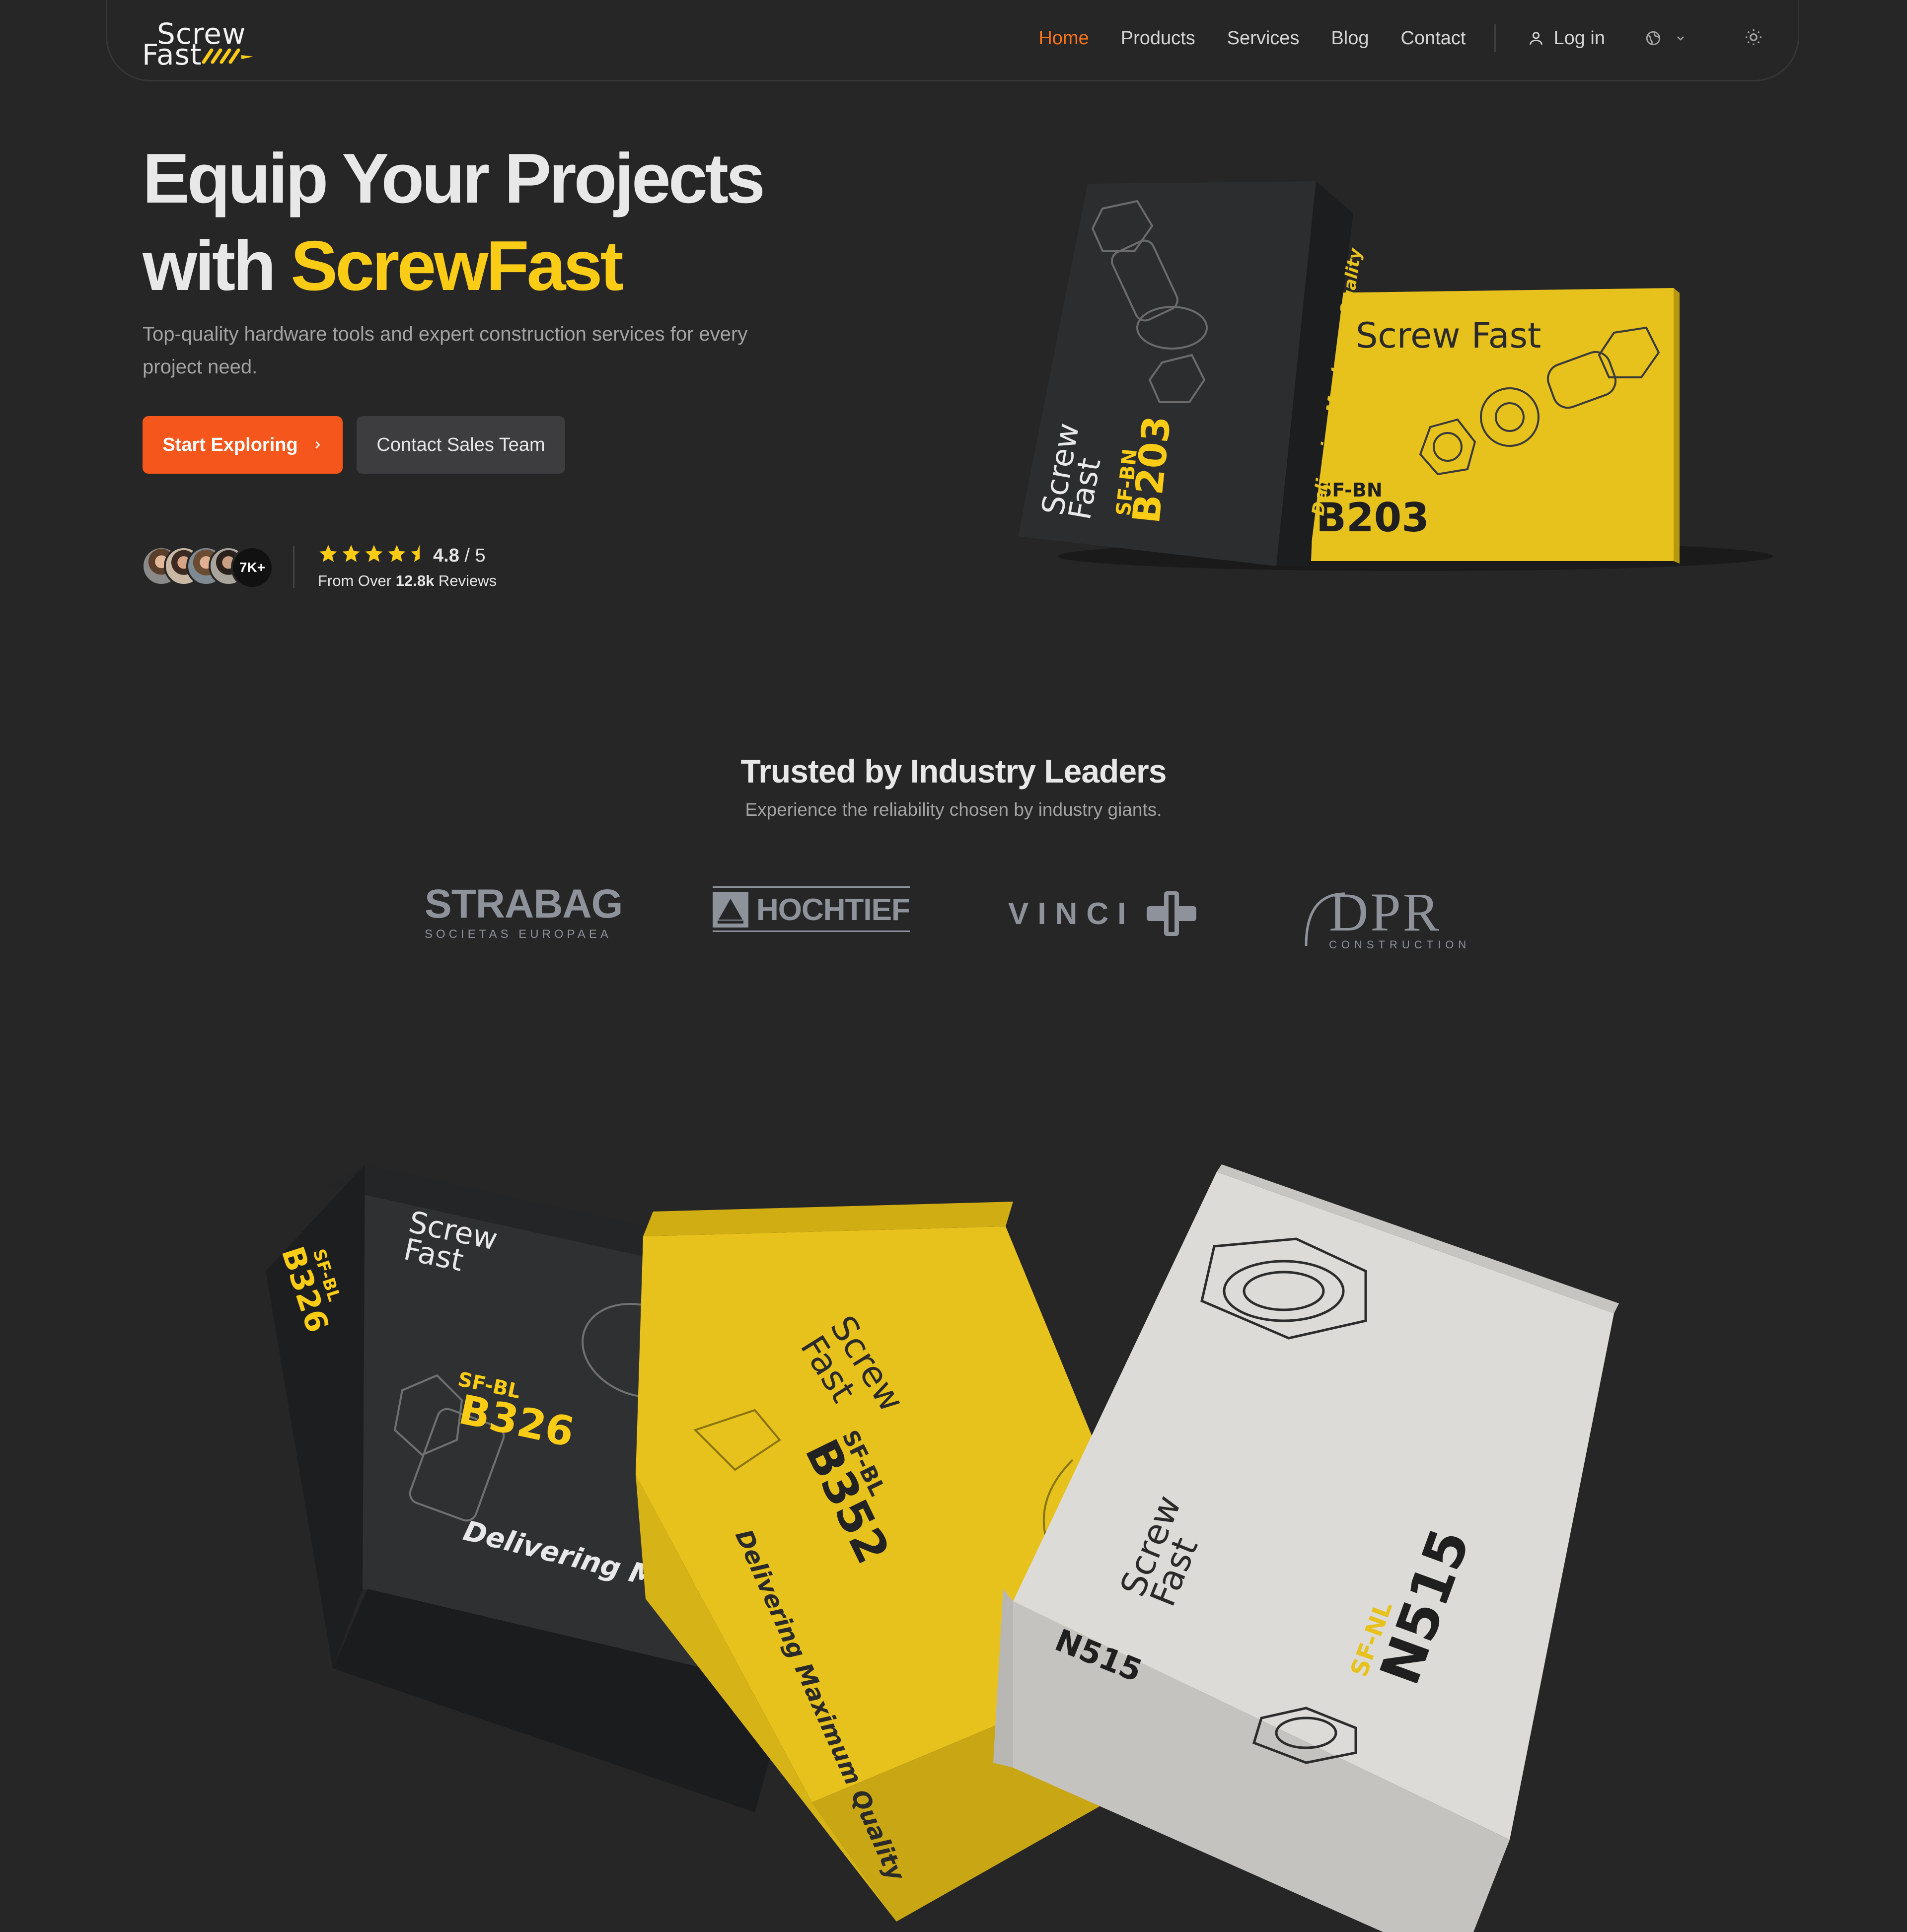  I want to click on box-brand-text: Screw Fast, so click(1448, 336).